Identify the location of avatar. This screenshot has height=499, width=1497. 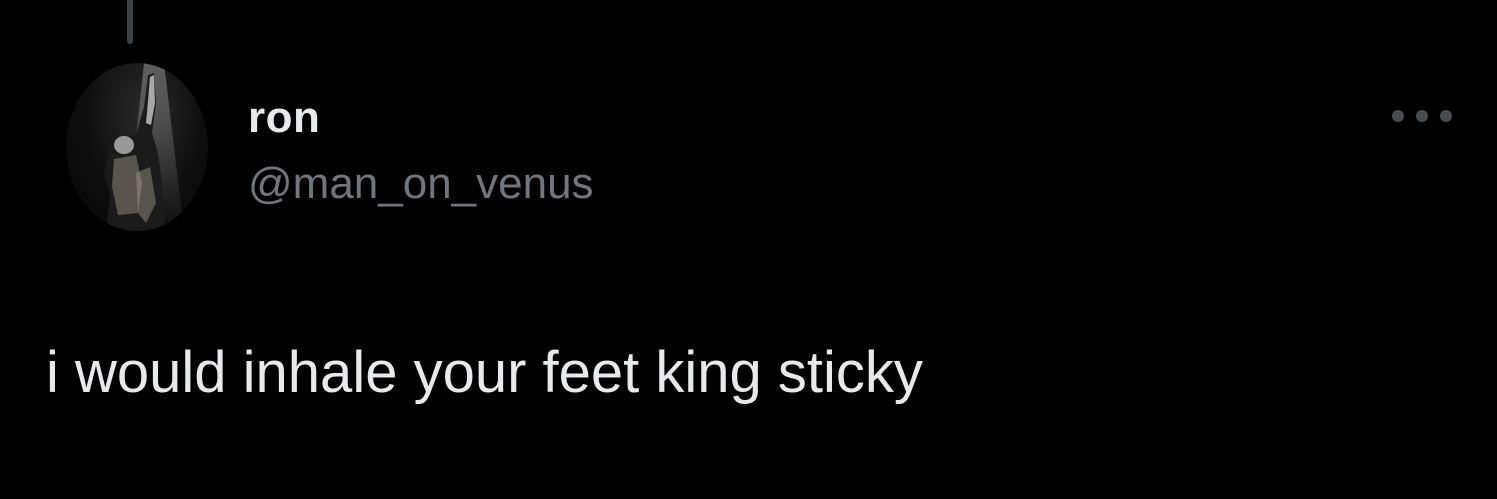
(137, 147).